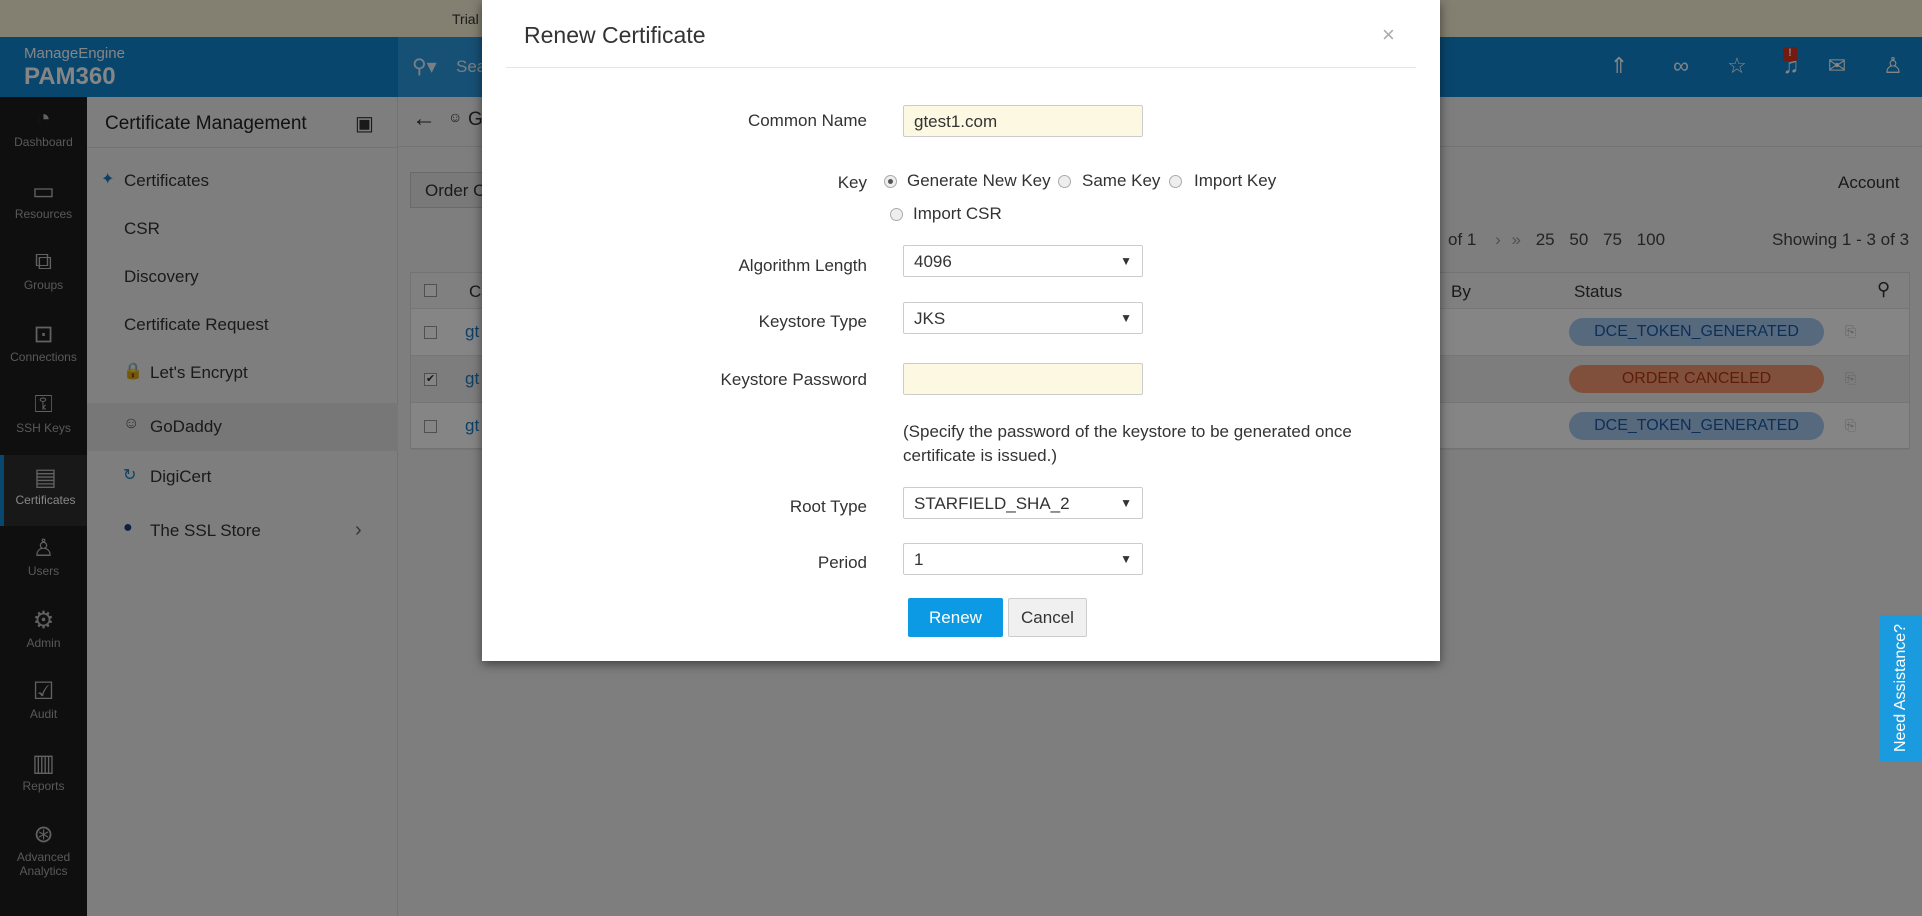  I want to click on keystore-type-select: JKS ▼, so click(1023, 318).